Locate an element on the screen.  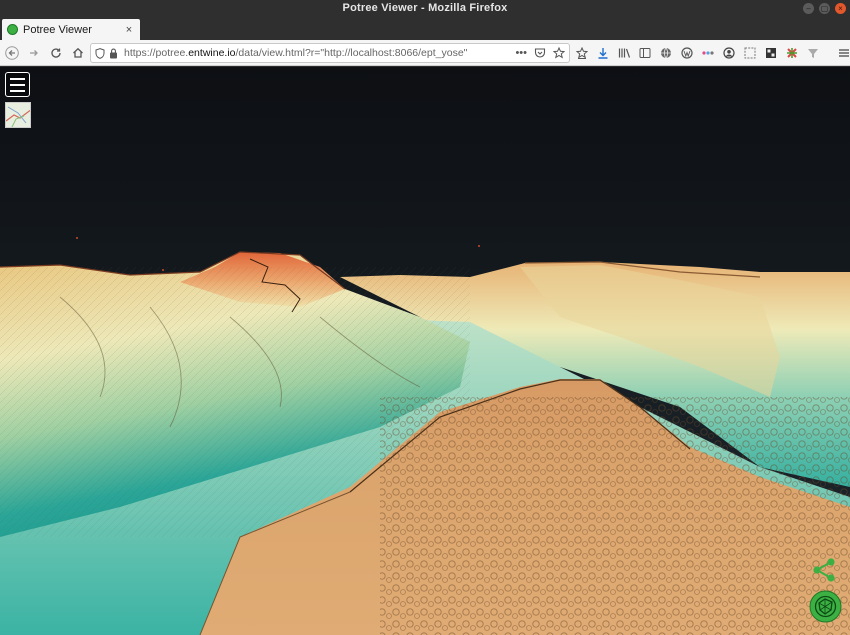
back-arrow-icon is located at coordinates (12, 53).